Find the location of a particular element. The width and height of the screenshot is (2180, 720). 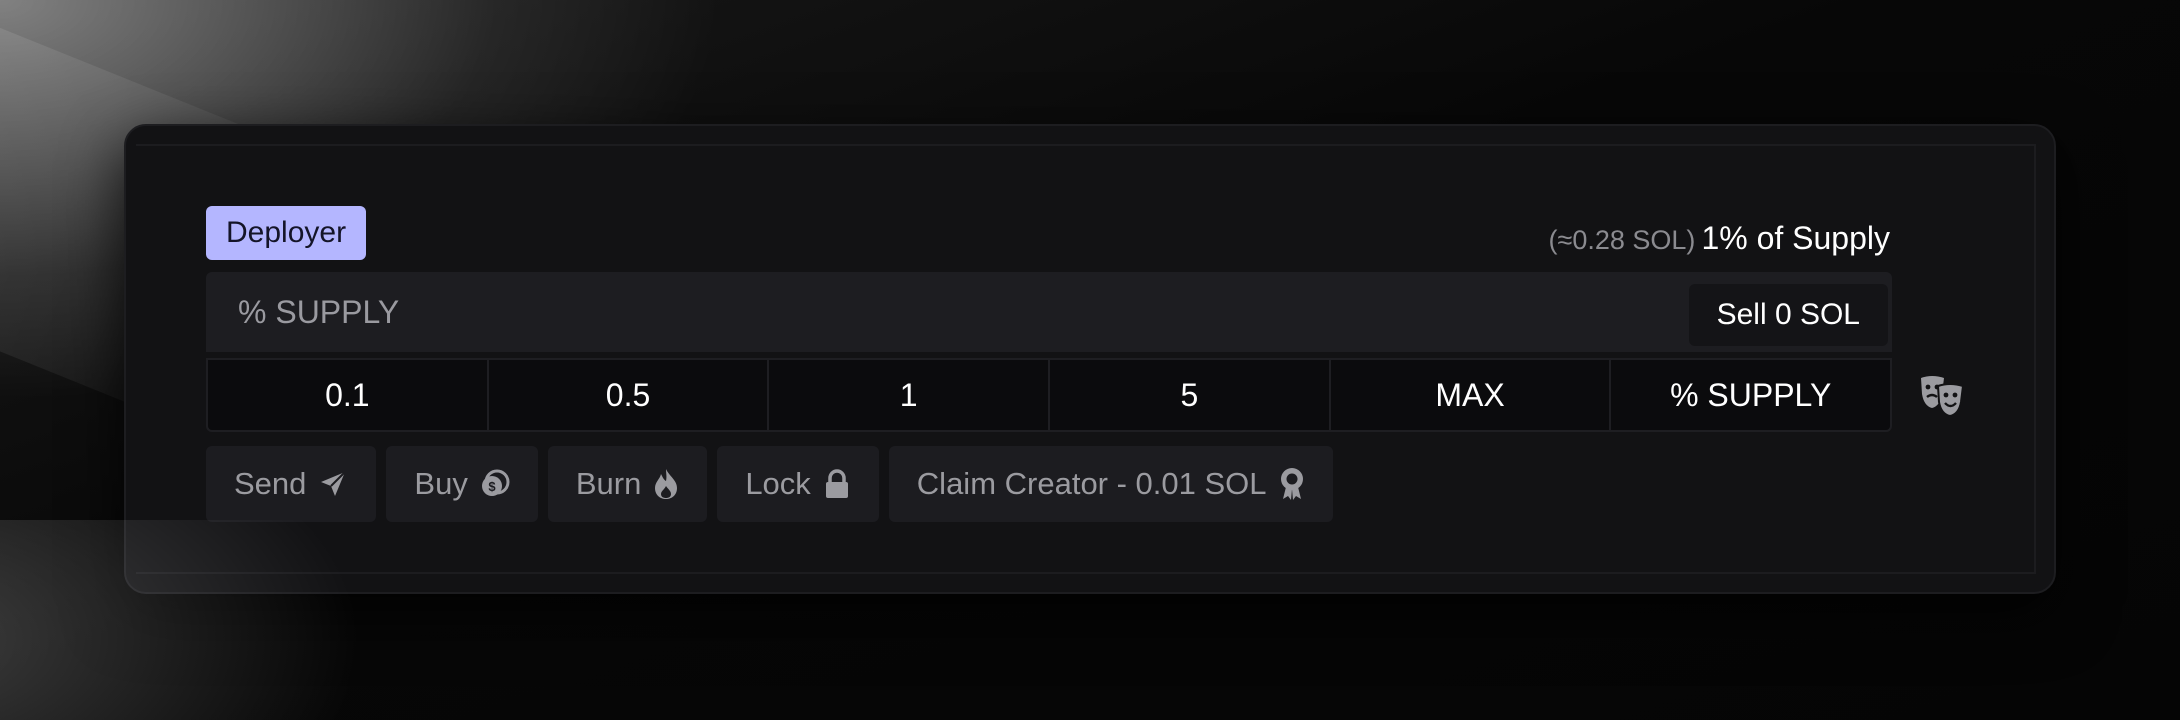

lock-icon is located at coordinates (836, 483).